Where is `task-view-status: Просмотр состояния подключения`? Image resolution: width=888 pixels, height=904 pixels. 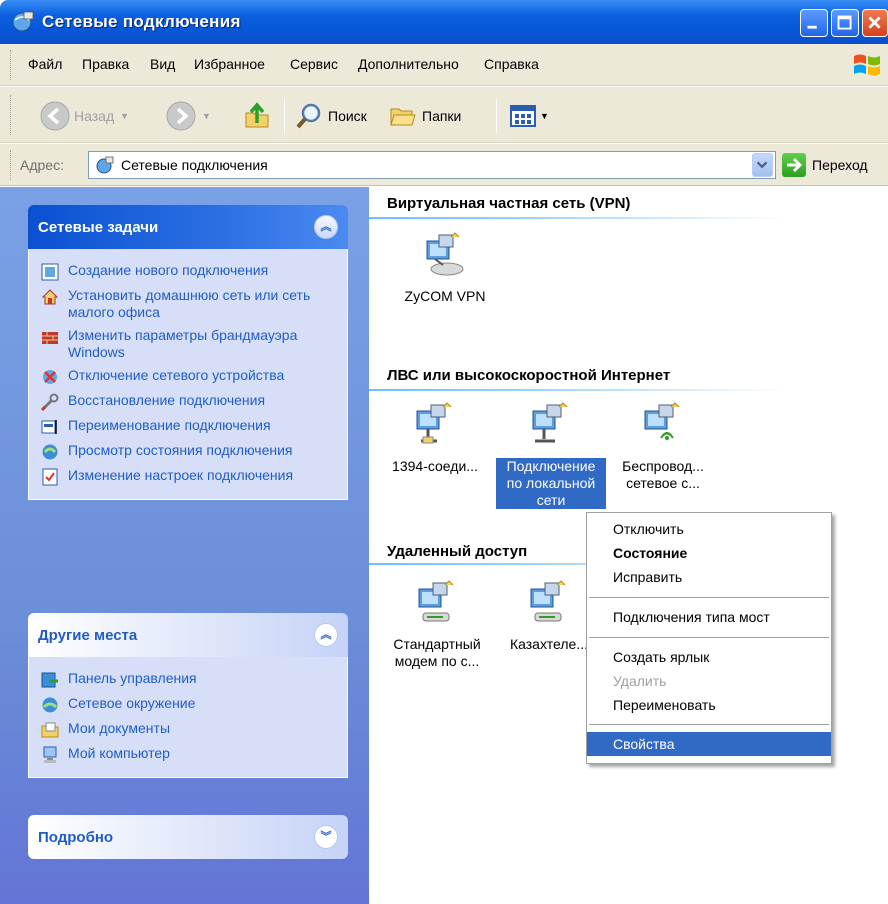 task-view-status: Просмотр состояния подключения is located at coordinates (188, 451).